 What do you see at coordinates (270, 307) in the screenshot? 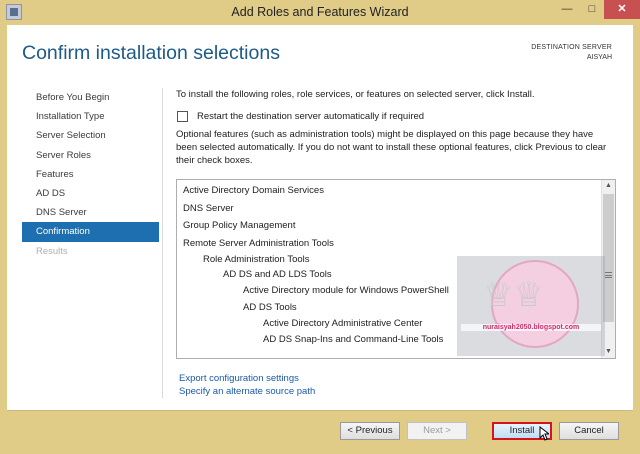
I see `list-item: AD DS Tools` at bounding box center [270, 307].